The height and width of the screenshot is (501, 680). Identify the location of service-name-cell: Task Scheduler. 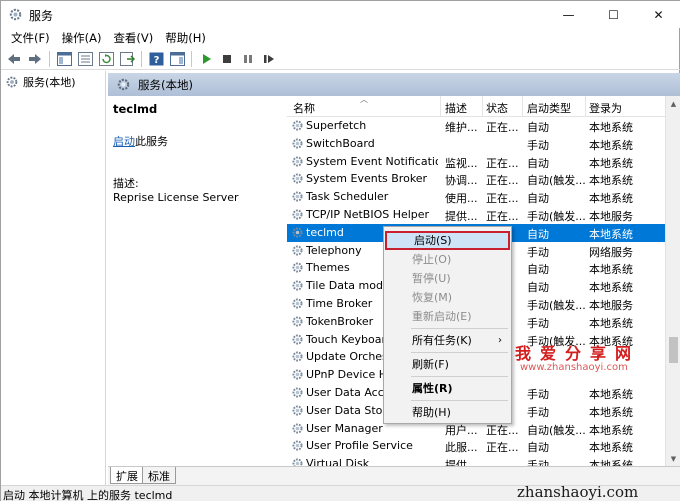
(347, 197).